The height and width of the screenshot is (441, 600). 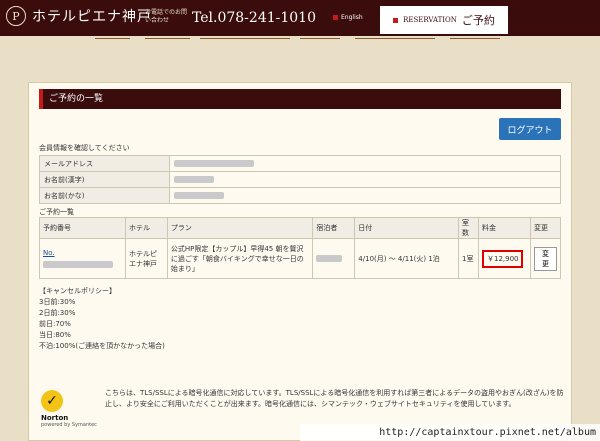 I want to click on col-header: 日付, so click(x=407, y=228).